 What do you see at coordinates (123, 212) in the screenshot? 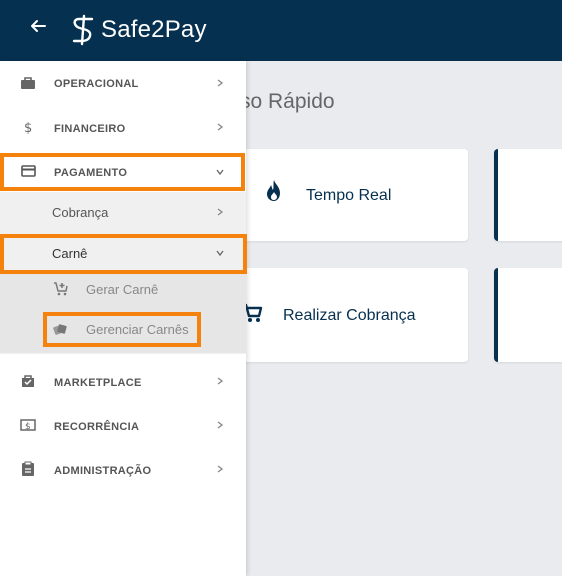
I see `submenu-item-cobranca: Cobrança` at bounding box center [123, 212].